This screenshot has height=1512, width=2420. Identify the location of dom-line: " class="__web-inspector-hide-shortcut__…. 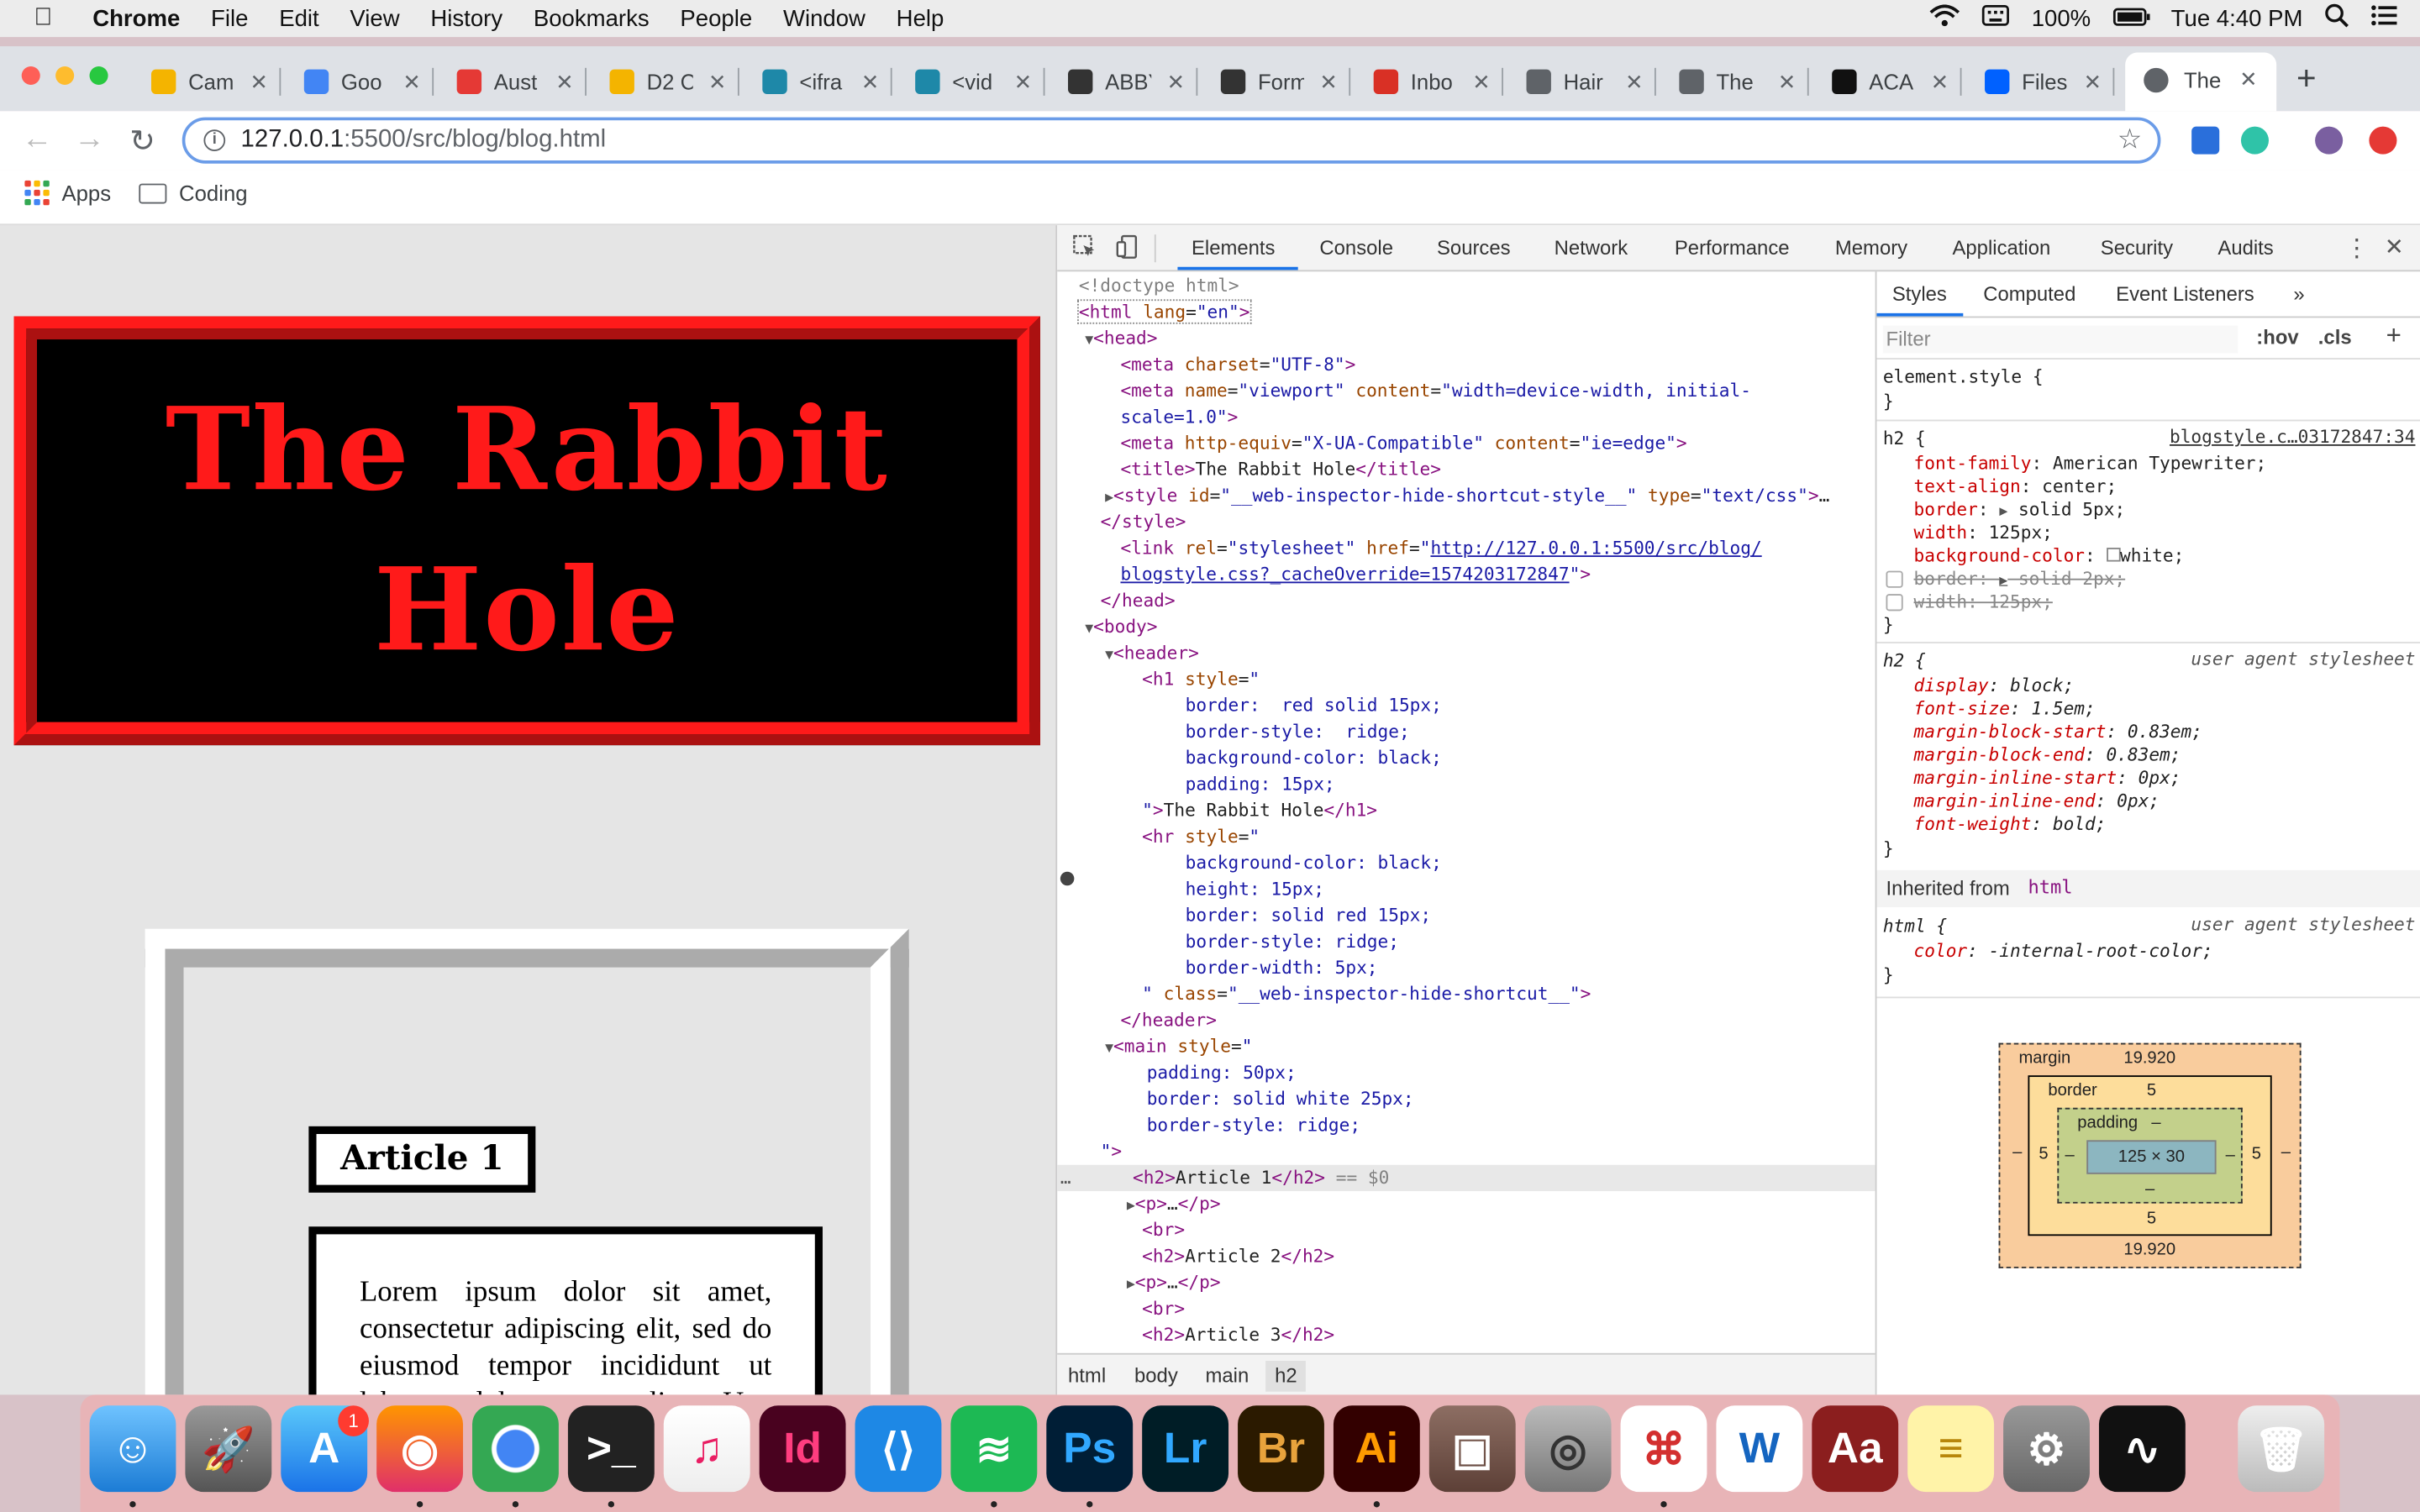
(1466, 994).